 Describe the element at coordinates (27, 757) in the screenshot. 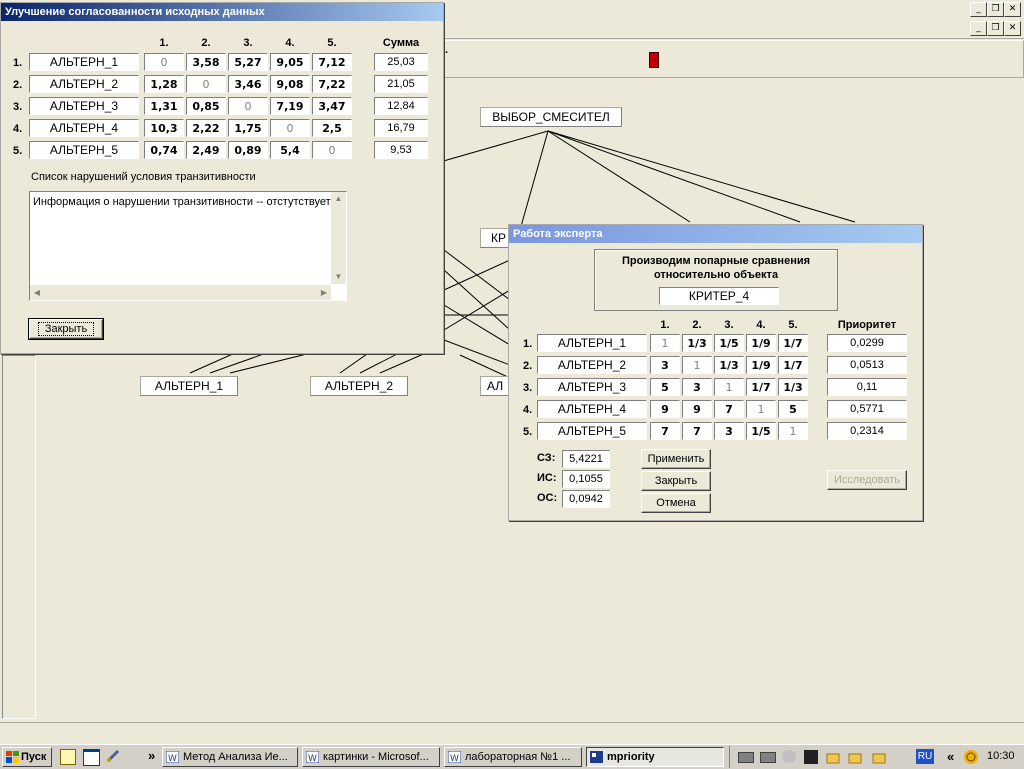

I see `start-button: Пуск` at that location.